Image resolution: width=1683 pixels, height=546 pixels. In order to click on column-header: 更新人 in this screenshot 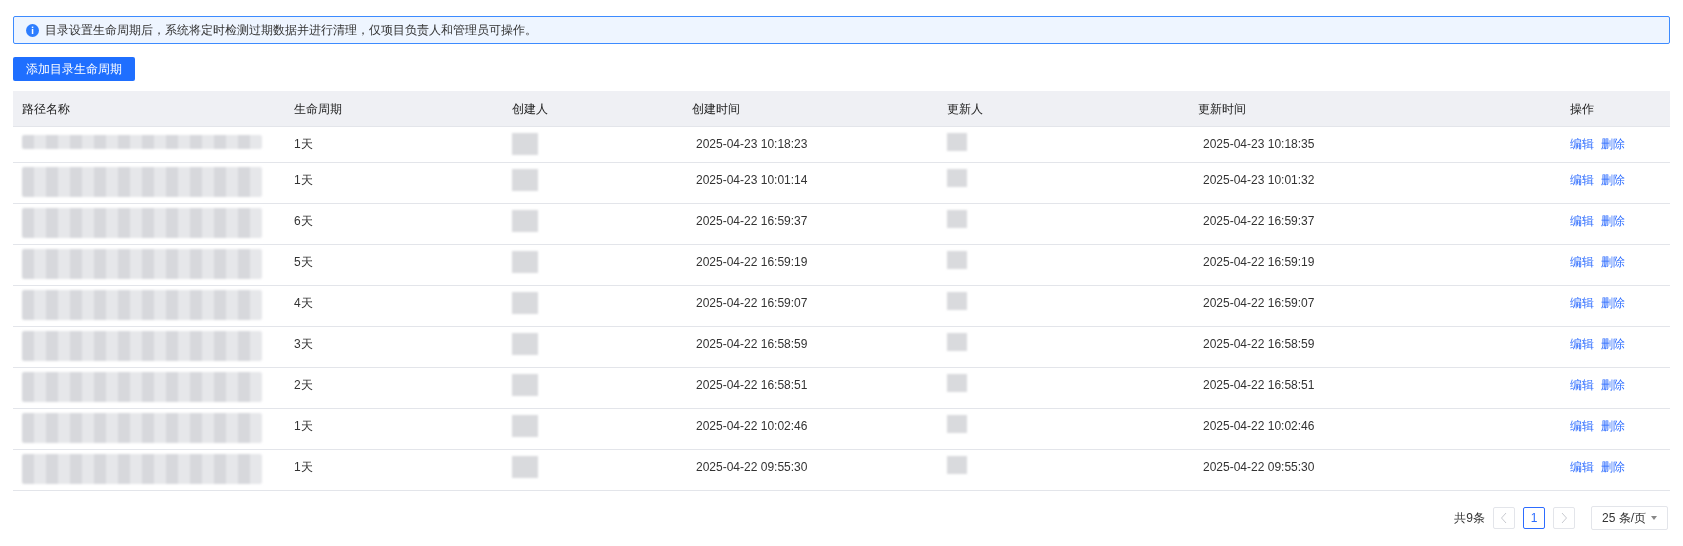, I will do `click(965, 108)`.